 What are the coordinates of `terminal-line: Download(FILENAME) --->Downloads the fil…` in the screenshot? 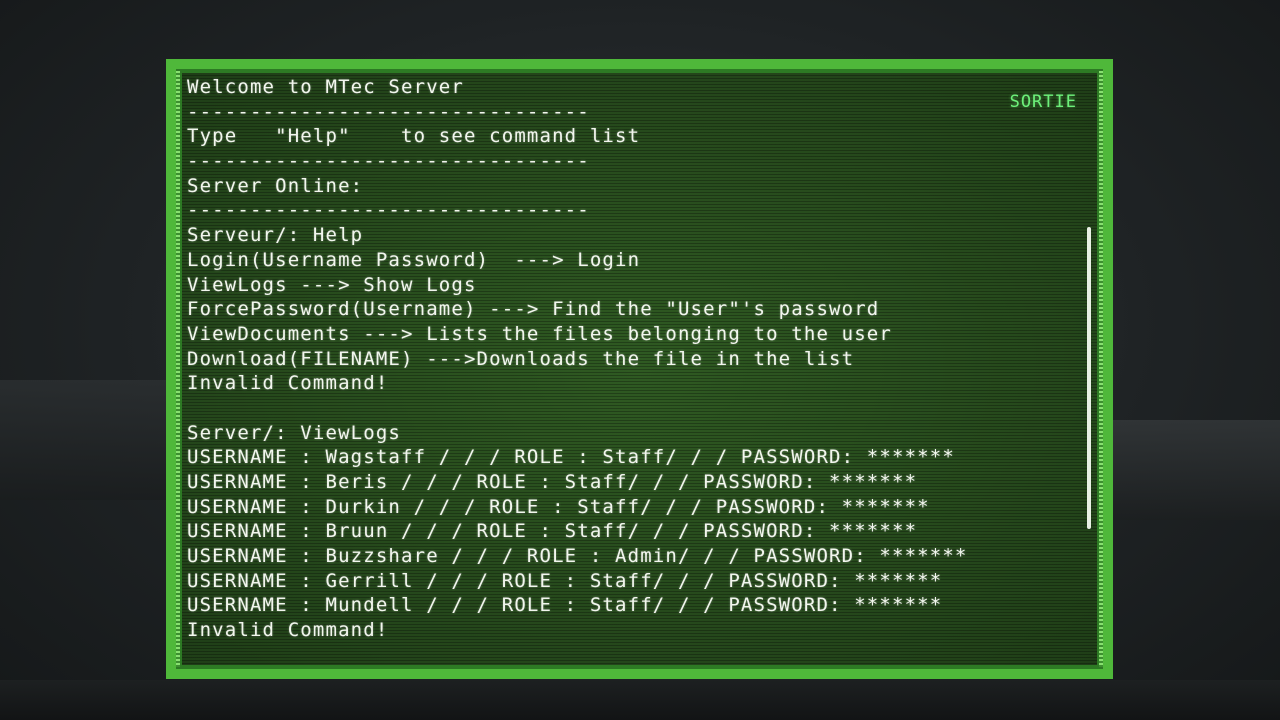 It's located at (521, 358).